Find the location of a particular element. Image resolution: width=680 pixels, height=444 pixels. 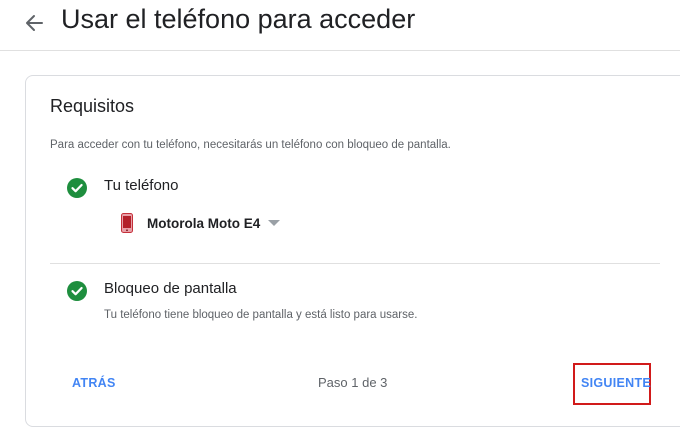

arrow-left-icon is located at coordinates (34, 23).